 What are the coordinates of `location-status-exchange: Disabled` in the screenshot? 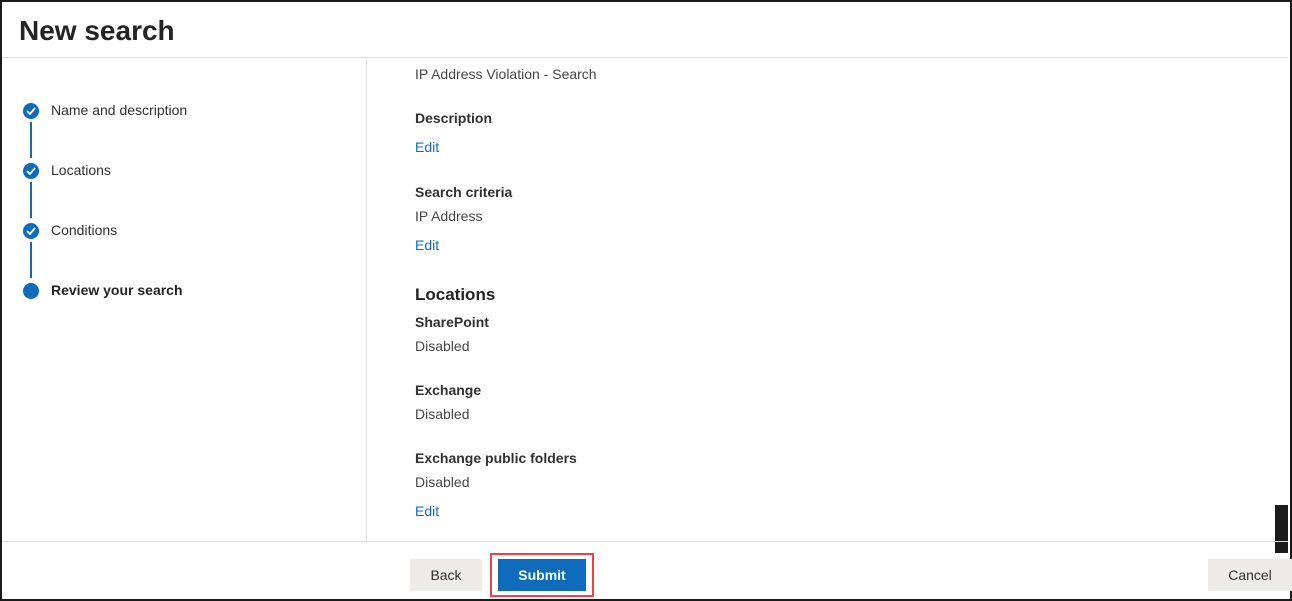 It's located at (442, 414).